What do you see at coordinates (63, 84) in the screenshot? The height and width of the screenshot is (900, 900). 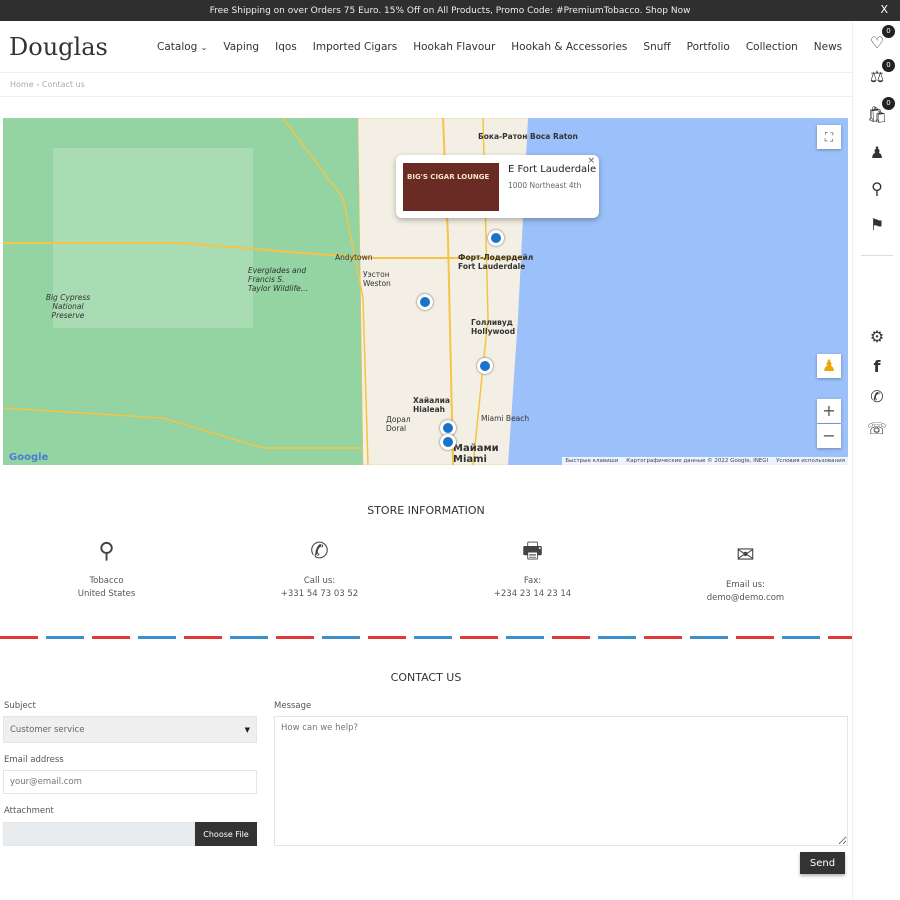 I see `breadcrumb-current: Contact us` at bounding box center [63, 84].